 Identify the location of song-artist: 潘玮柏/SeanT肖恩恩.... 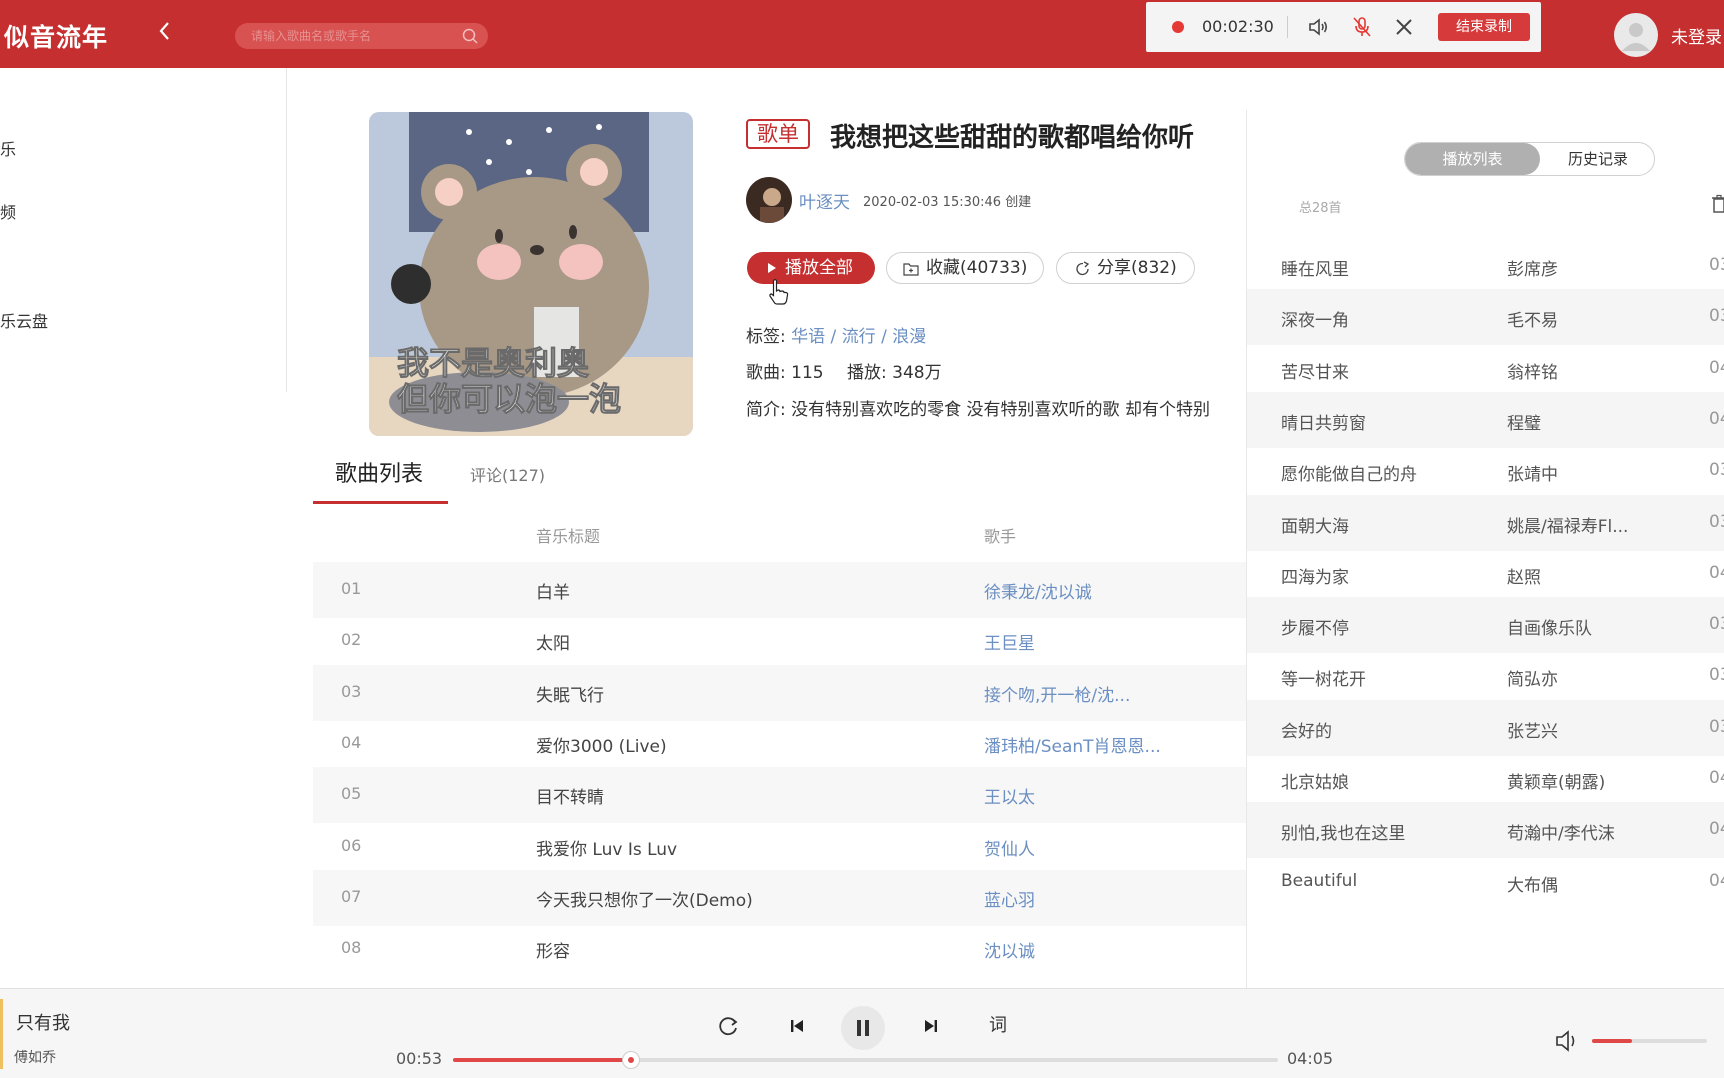
(1072, 744).